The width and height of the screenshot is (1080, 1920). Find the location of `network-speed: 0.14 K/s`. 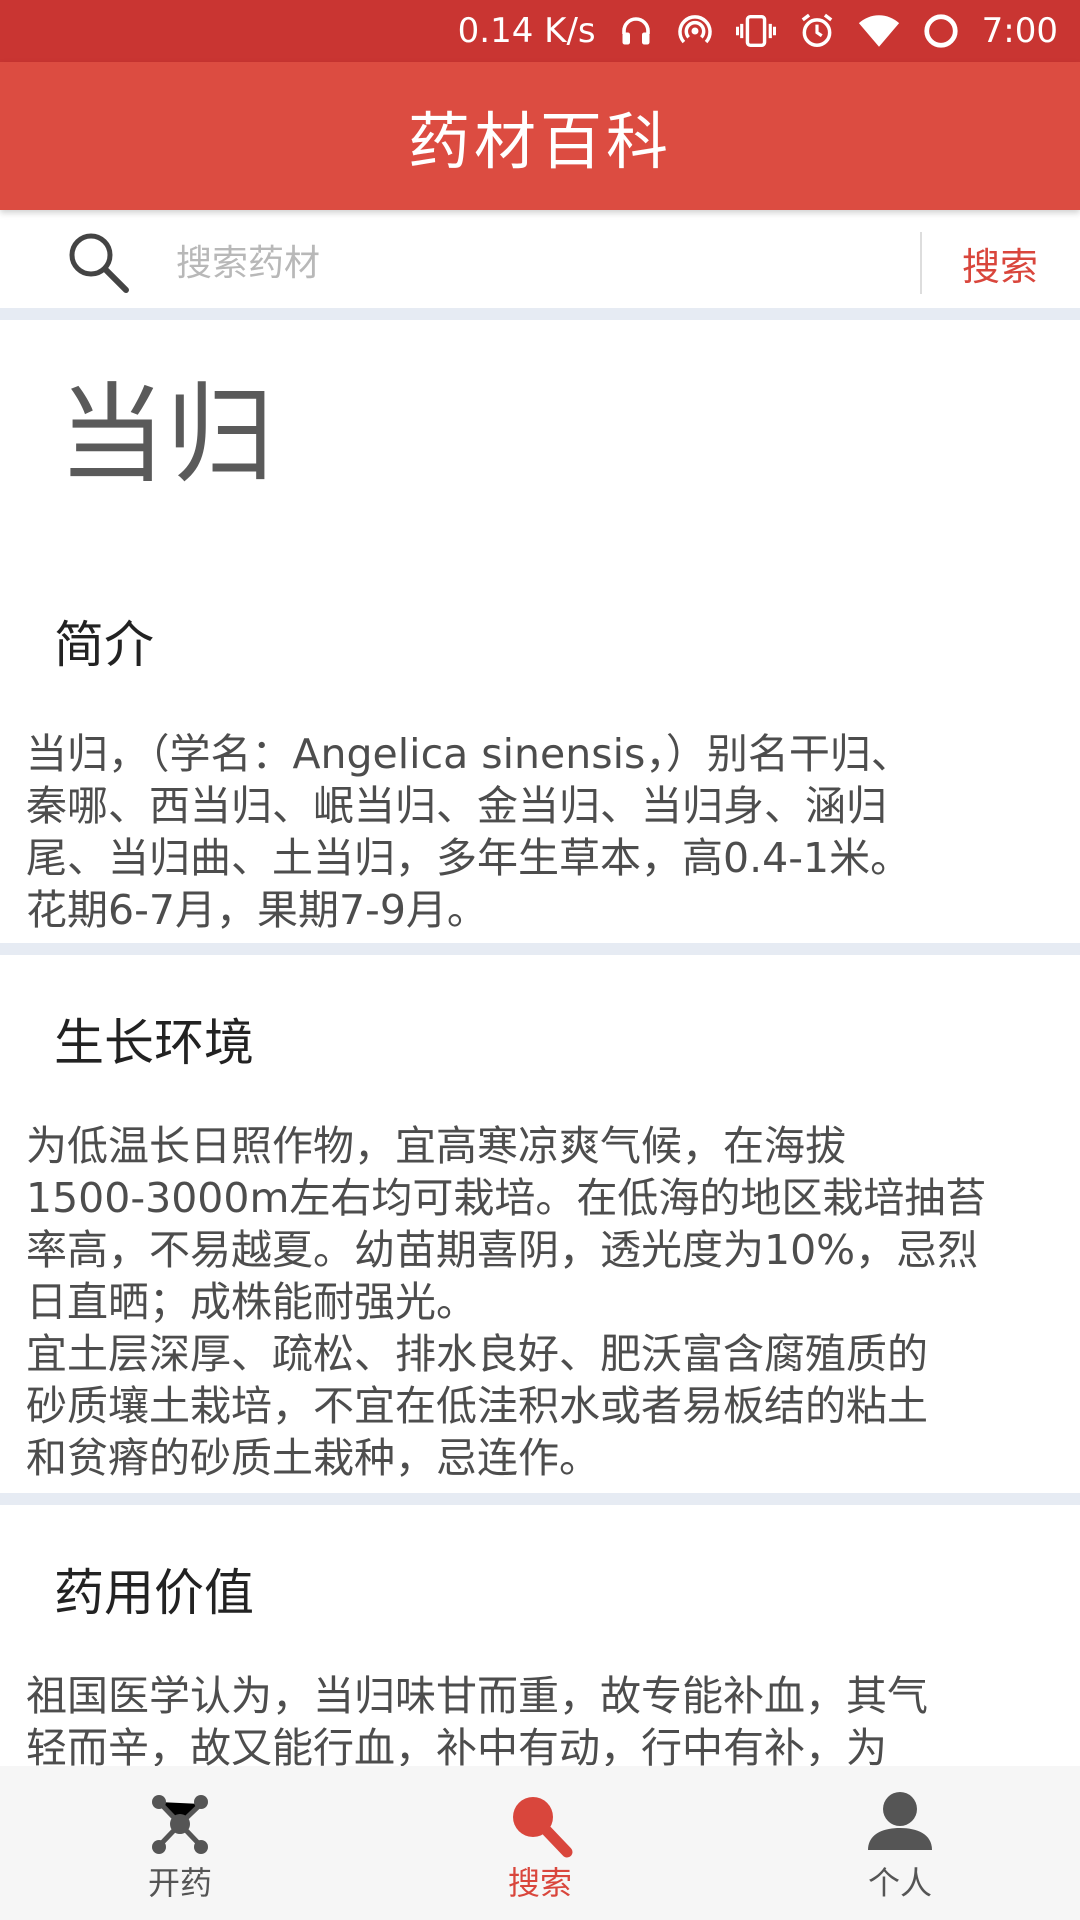

network-speed: 0.14 K/s is located at coordinates (526, 31).